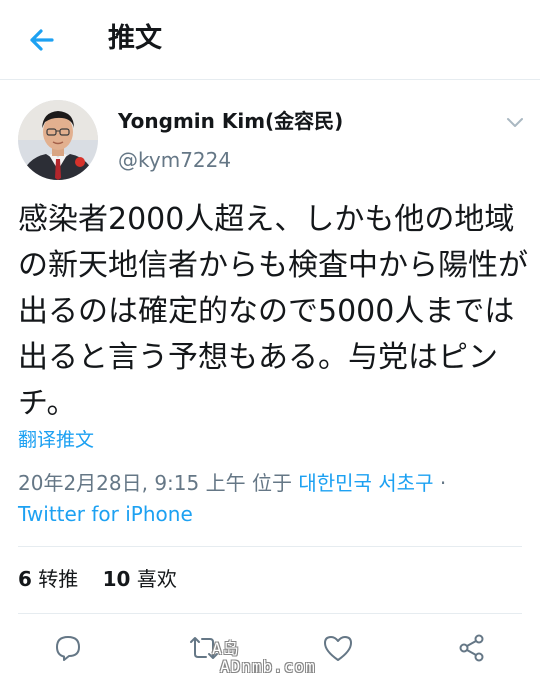  What do you see at coordinates (268, 666) in the screenshot?
I see `watermark-line-2: ADnmb.com` at bounding box center [268, 666].